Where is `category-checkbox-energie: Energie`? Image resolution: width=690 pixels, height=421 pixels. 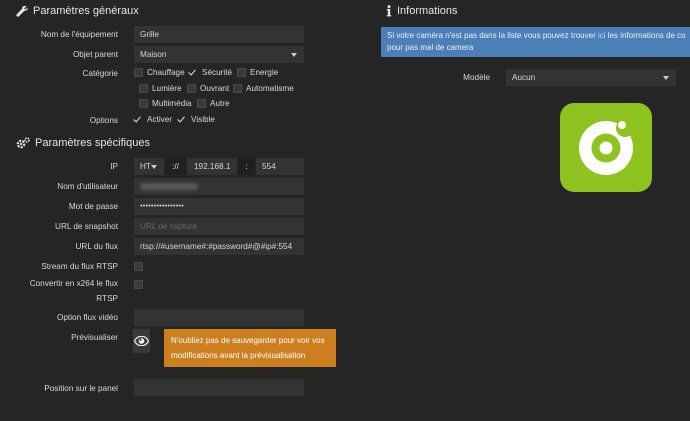 category-checkbox-energie: Energie is located at coordinates (257, 72).